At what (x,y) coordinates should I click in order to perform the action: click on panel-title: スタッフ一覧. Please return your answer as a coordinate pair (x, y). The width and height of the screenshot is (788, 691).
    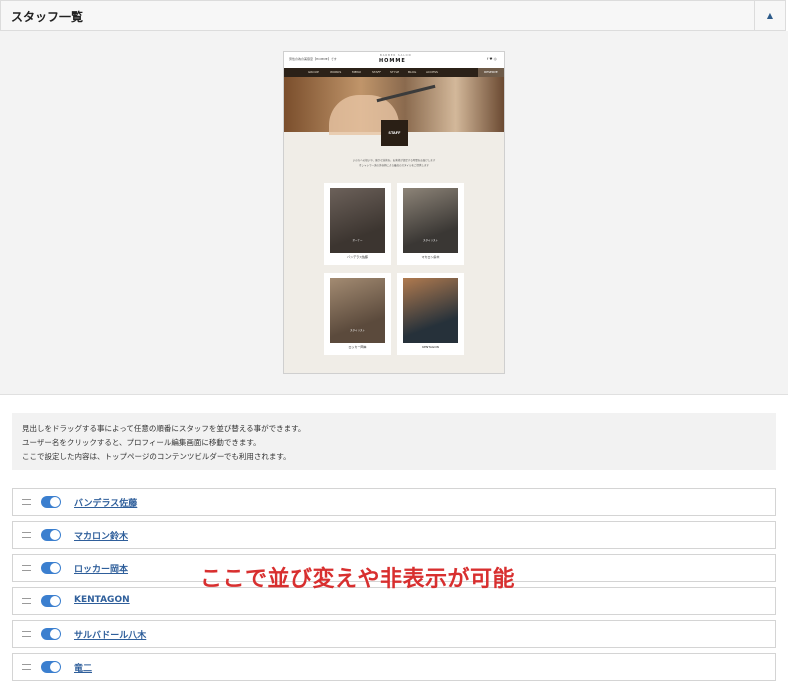
    Looking at the image, I should click on (47, 17).